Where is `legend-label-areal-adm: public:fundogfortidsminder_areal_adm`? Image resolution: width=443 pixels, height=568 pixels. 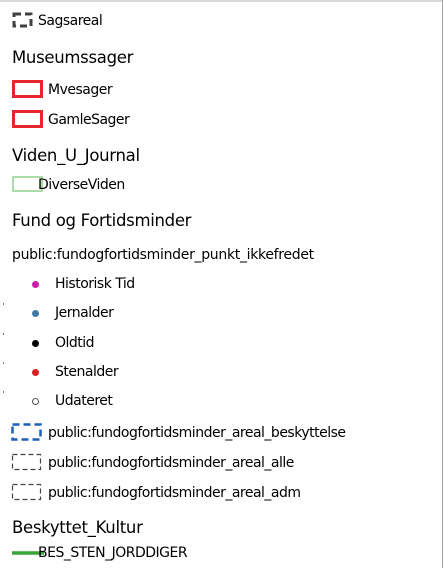
legend-label-areal-adm: public:fundogfortidsminder_areal_adm is located at coordinates (174, 493).